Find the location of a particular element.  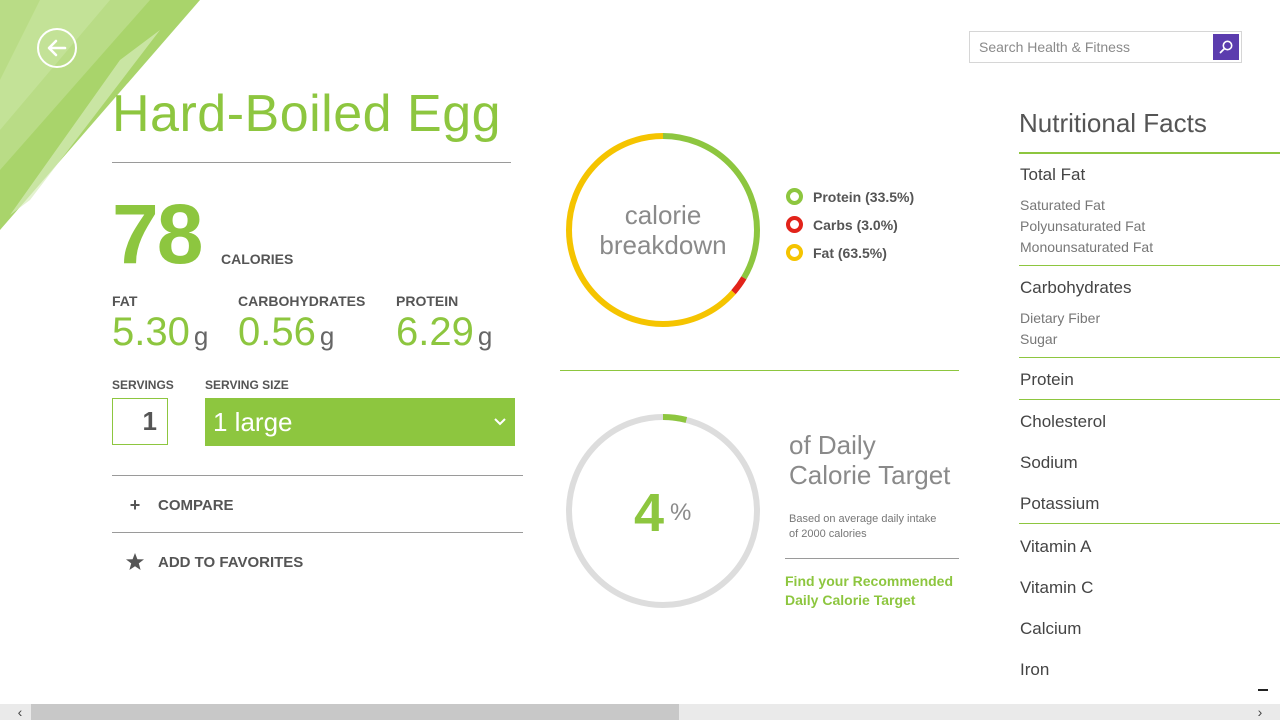

search-box is located at coordinates (1105, 47).